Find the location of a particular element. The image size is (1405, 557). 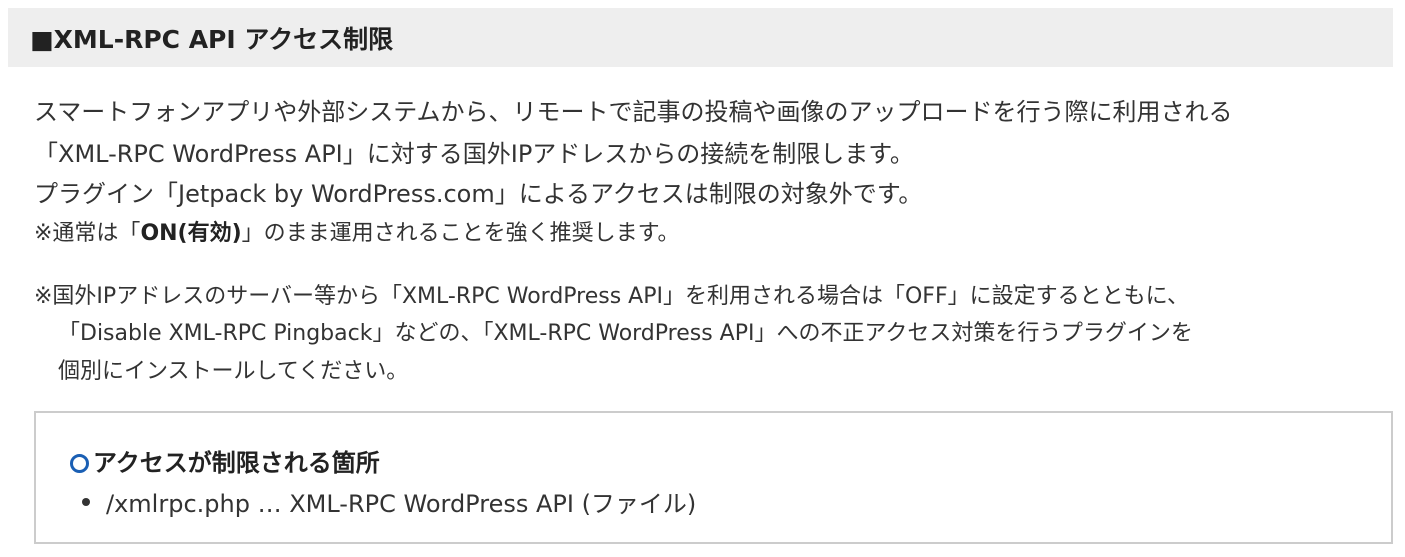

restricted-locations-heading: アクセスが制限される箇所 is located at coordinates (225, 460).